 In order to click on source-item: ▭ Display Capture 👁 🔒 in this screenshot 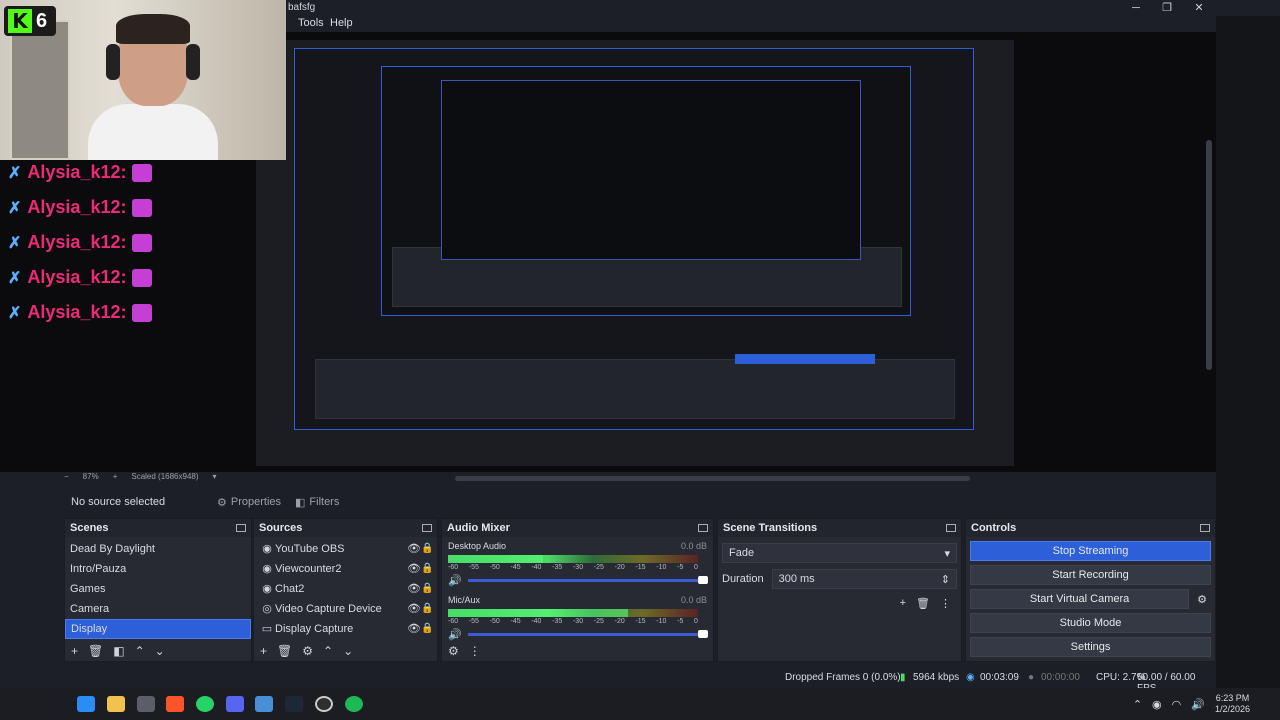, I will do `click(345, 629)`.